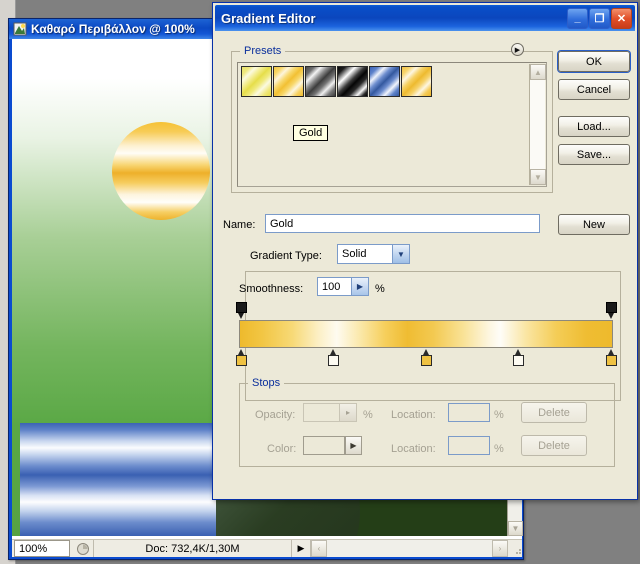 Image resolution: width=640 pixels, height=564 pixels. What do you see at coordinates (499, 449) in the screenshot?
I see `color-location-unit: %` at bounding box center [499, 449].